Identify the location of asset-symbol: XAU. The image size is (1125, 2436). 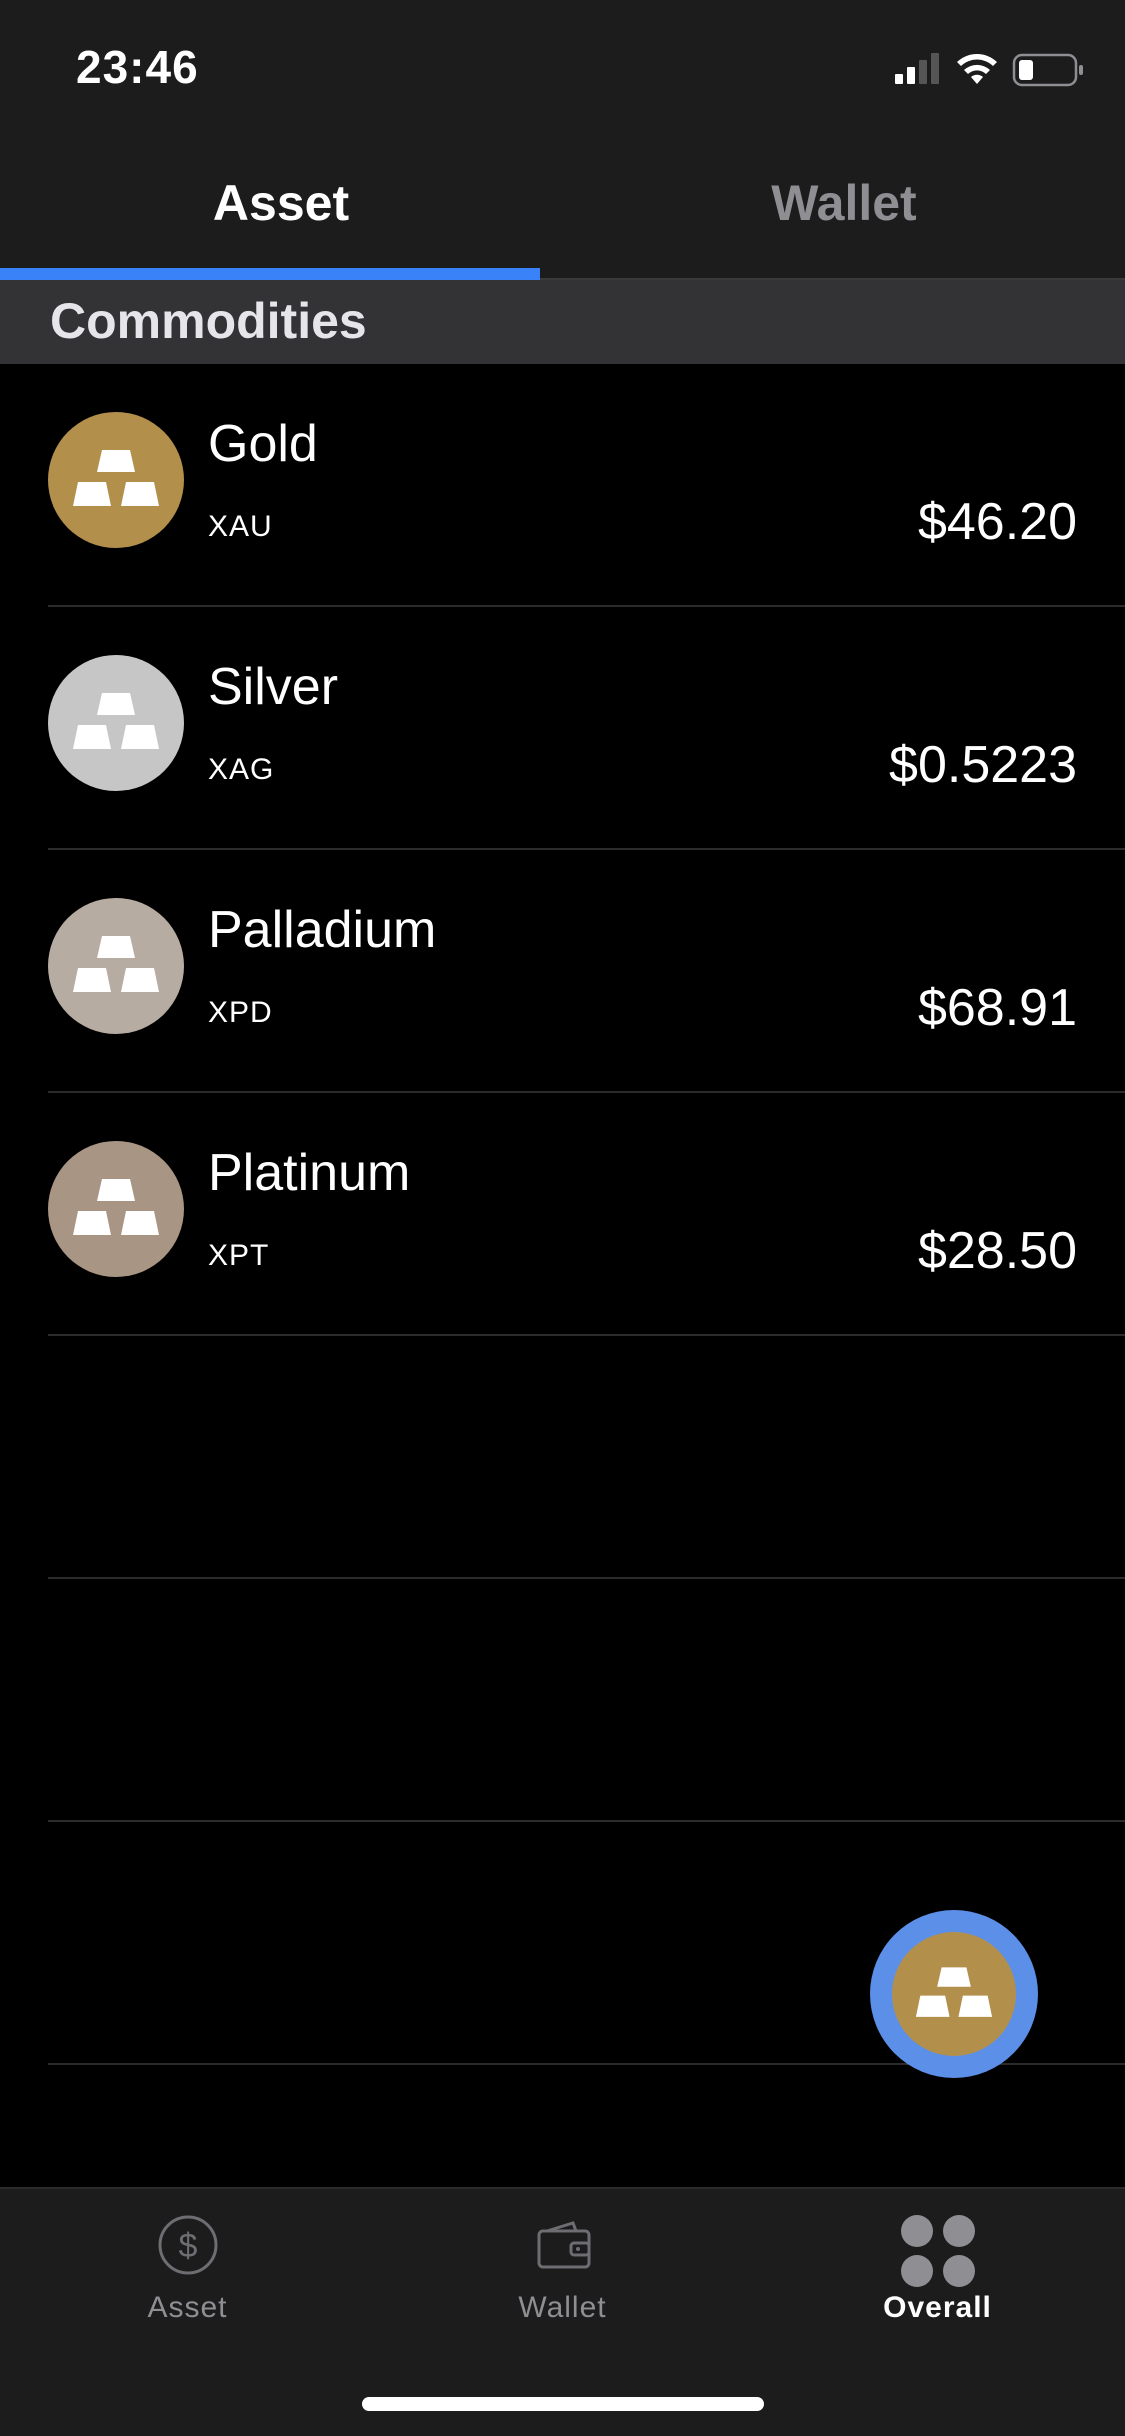
(240, 526).